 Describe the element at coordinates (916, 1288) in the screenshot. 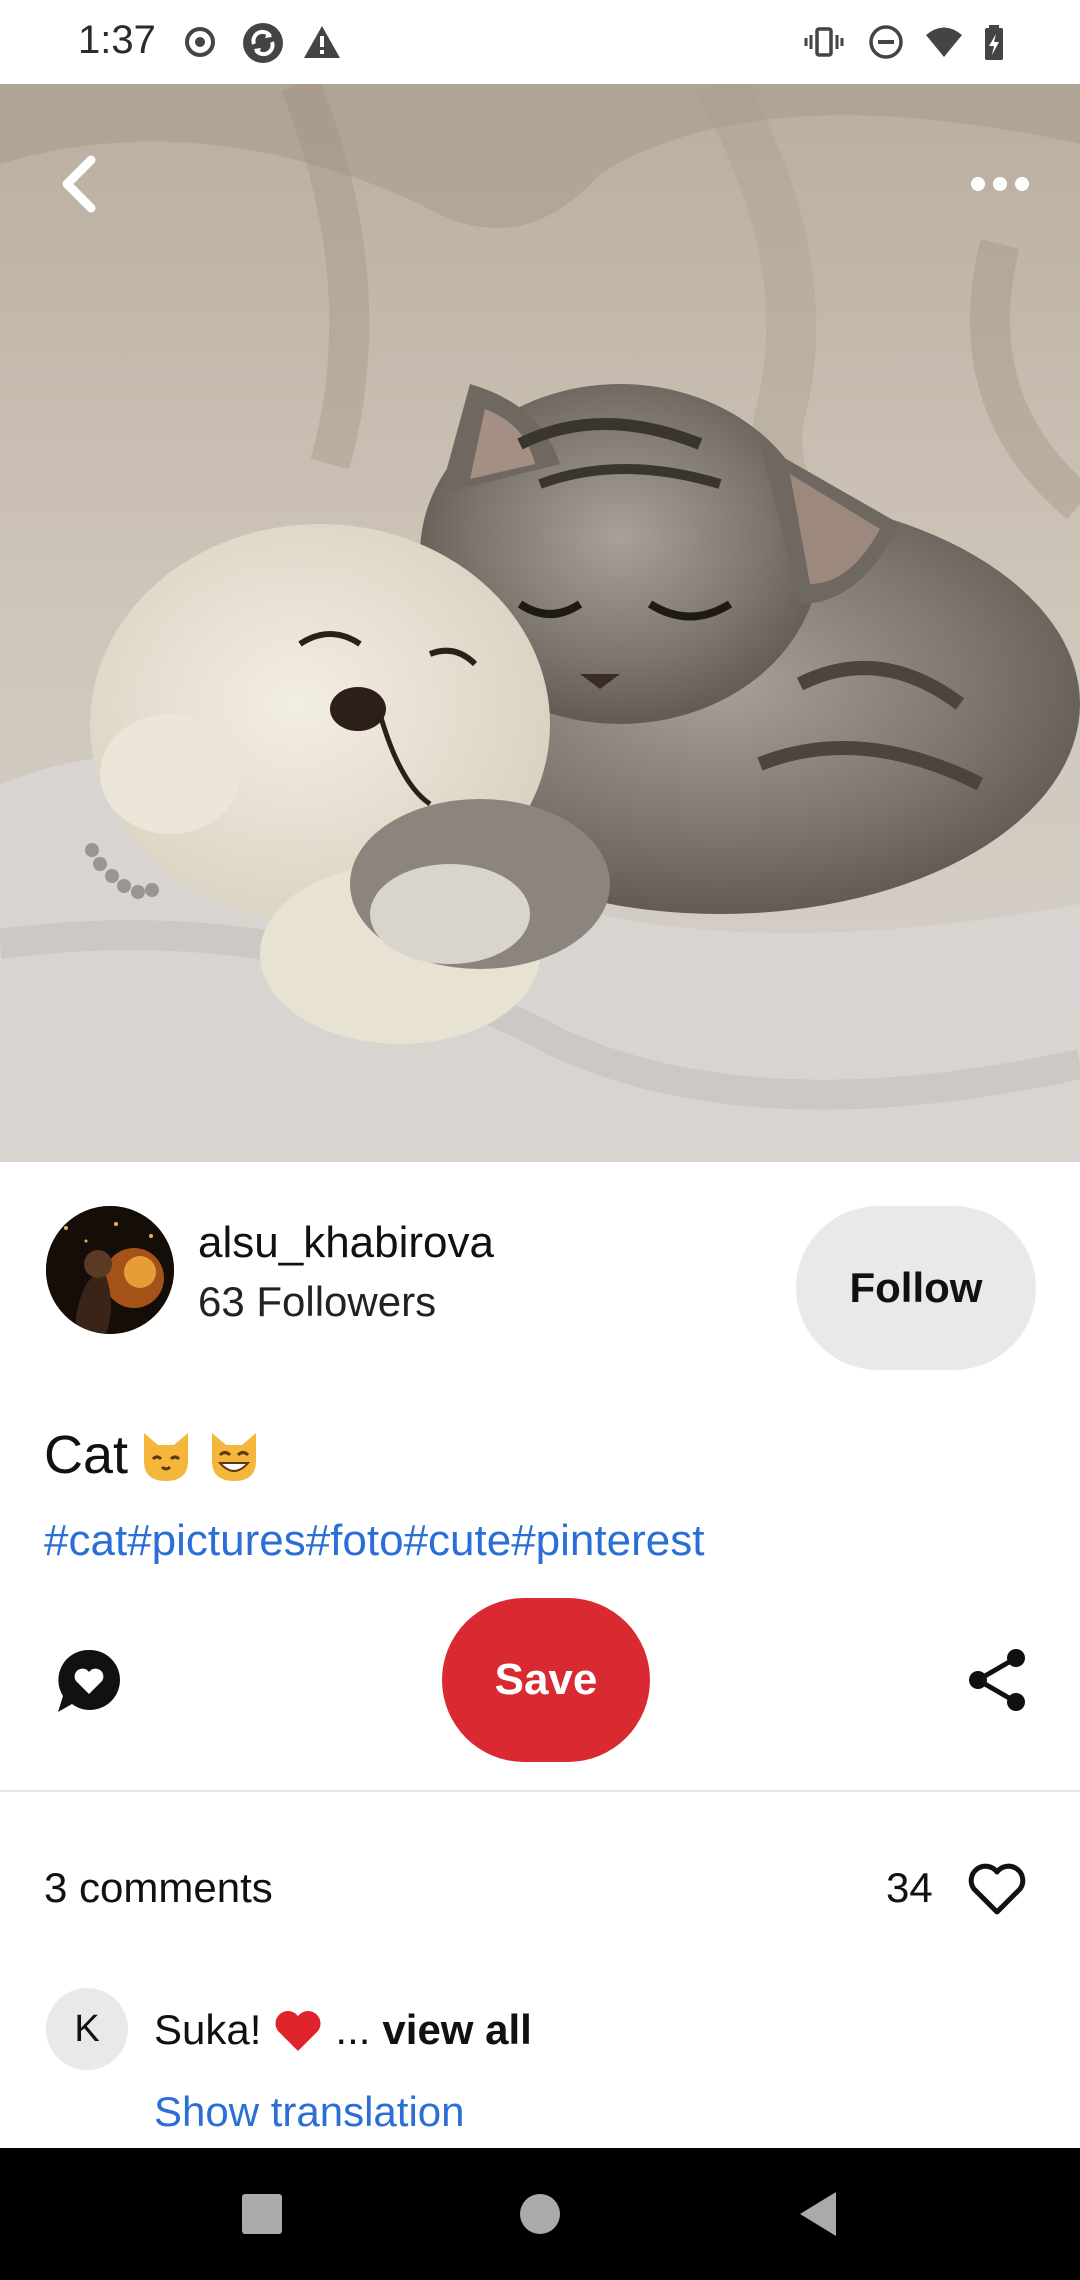

I see `follow-button: Follow` at that location.